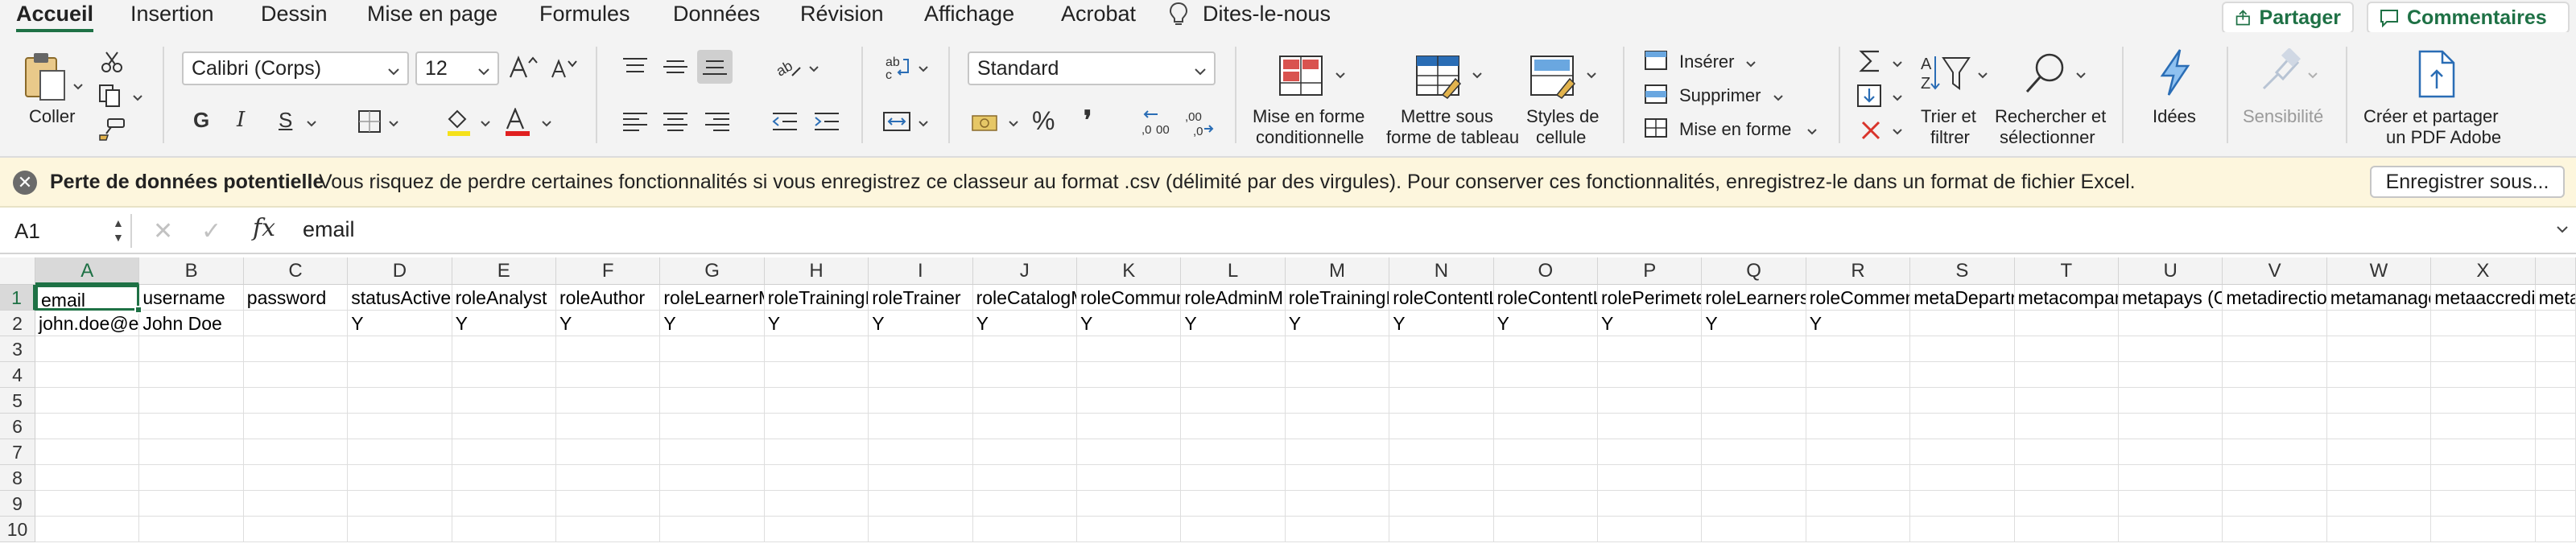  What do you see at coordinates (546, 123) in the screenshot?
I see `font-color-chevron-icon` at bounding box center [546, 123].